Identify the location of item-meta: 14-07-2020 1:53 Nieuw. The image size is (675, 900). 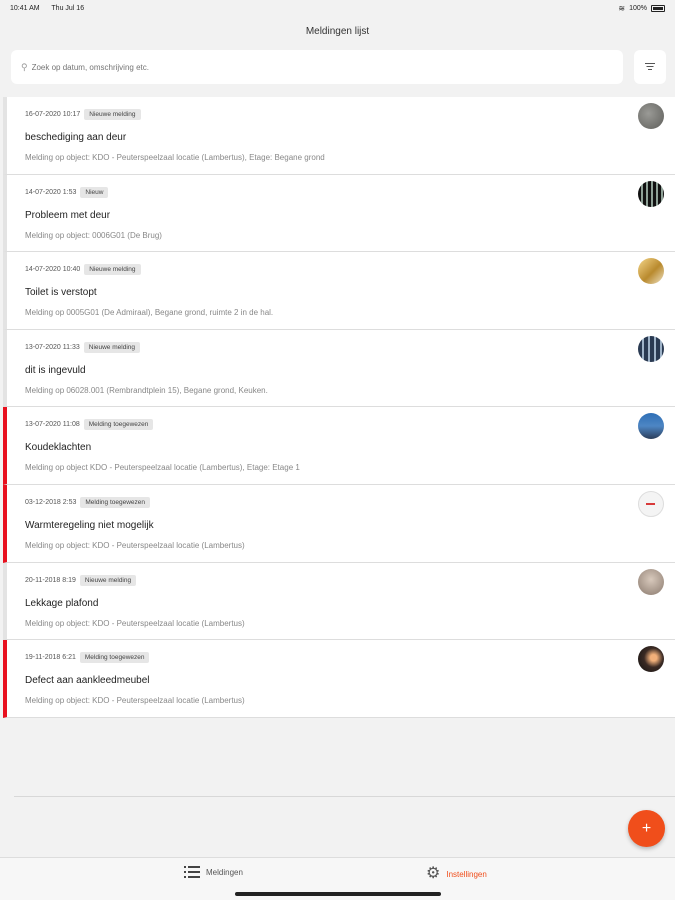
(67, 192).